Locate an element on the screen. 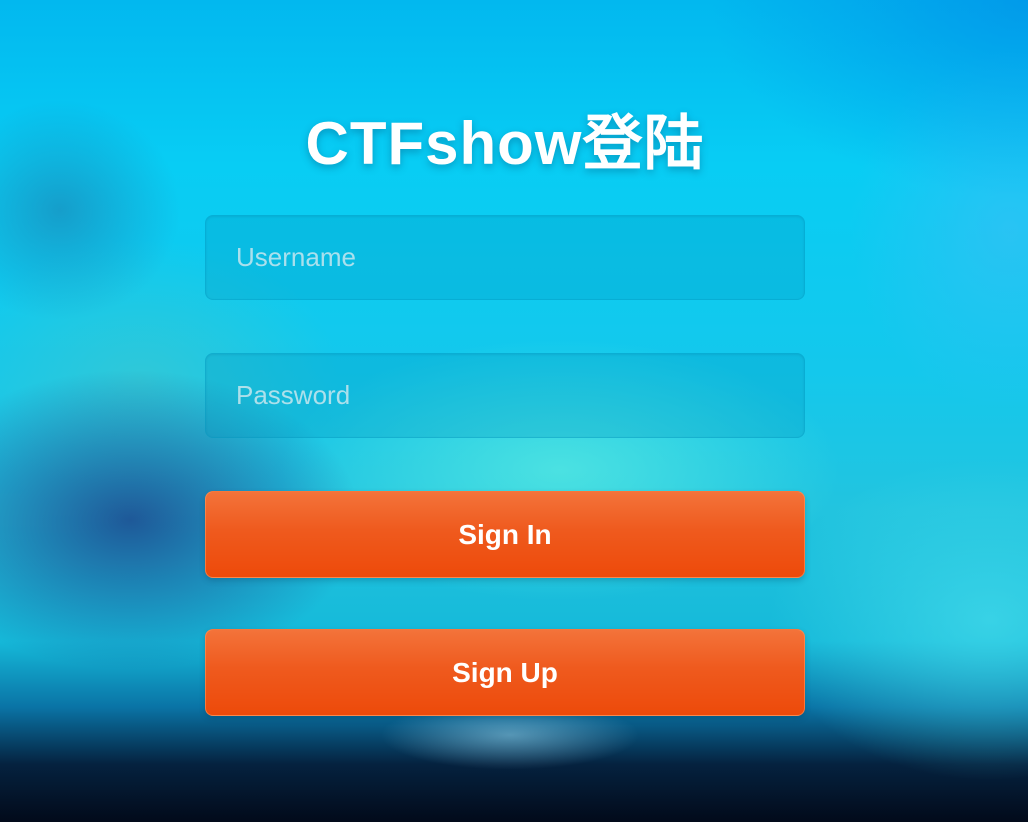 The height and width of the screenshot is (822, 1028). sign-up-button: Sign Up is located at coordinates (505, 672).